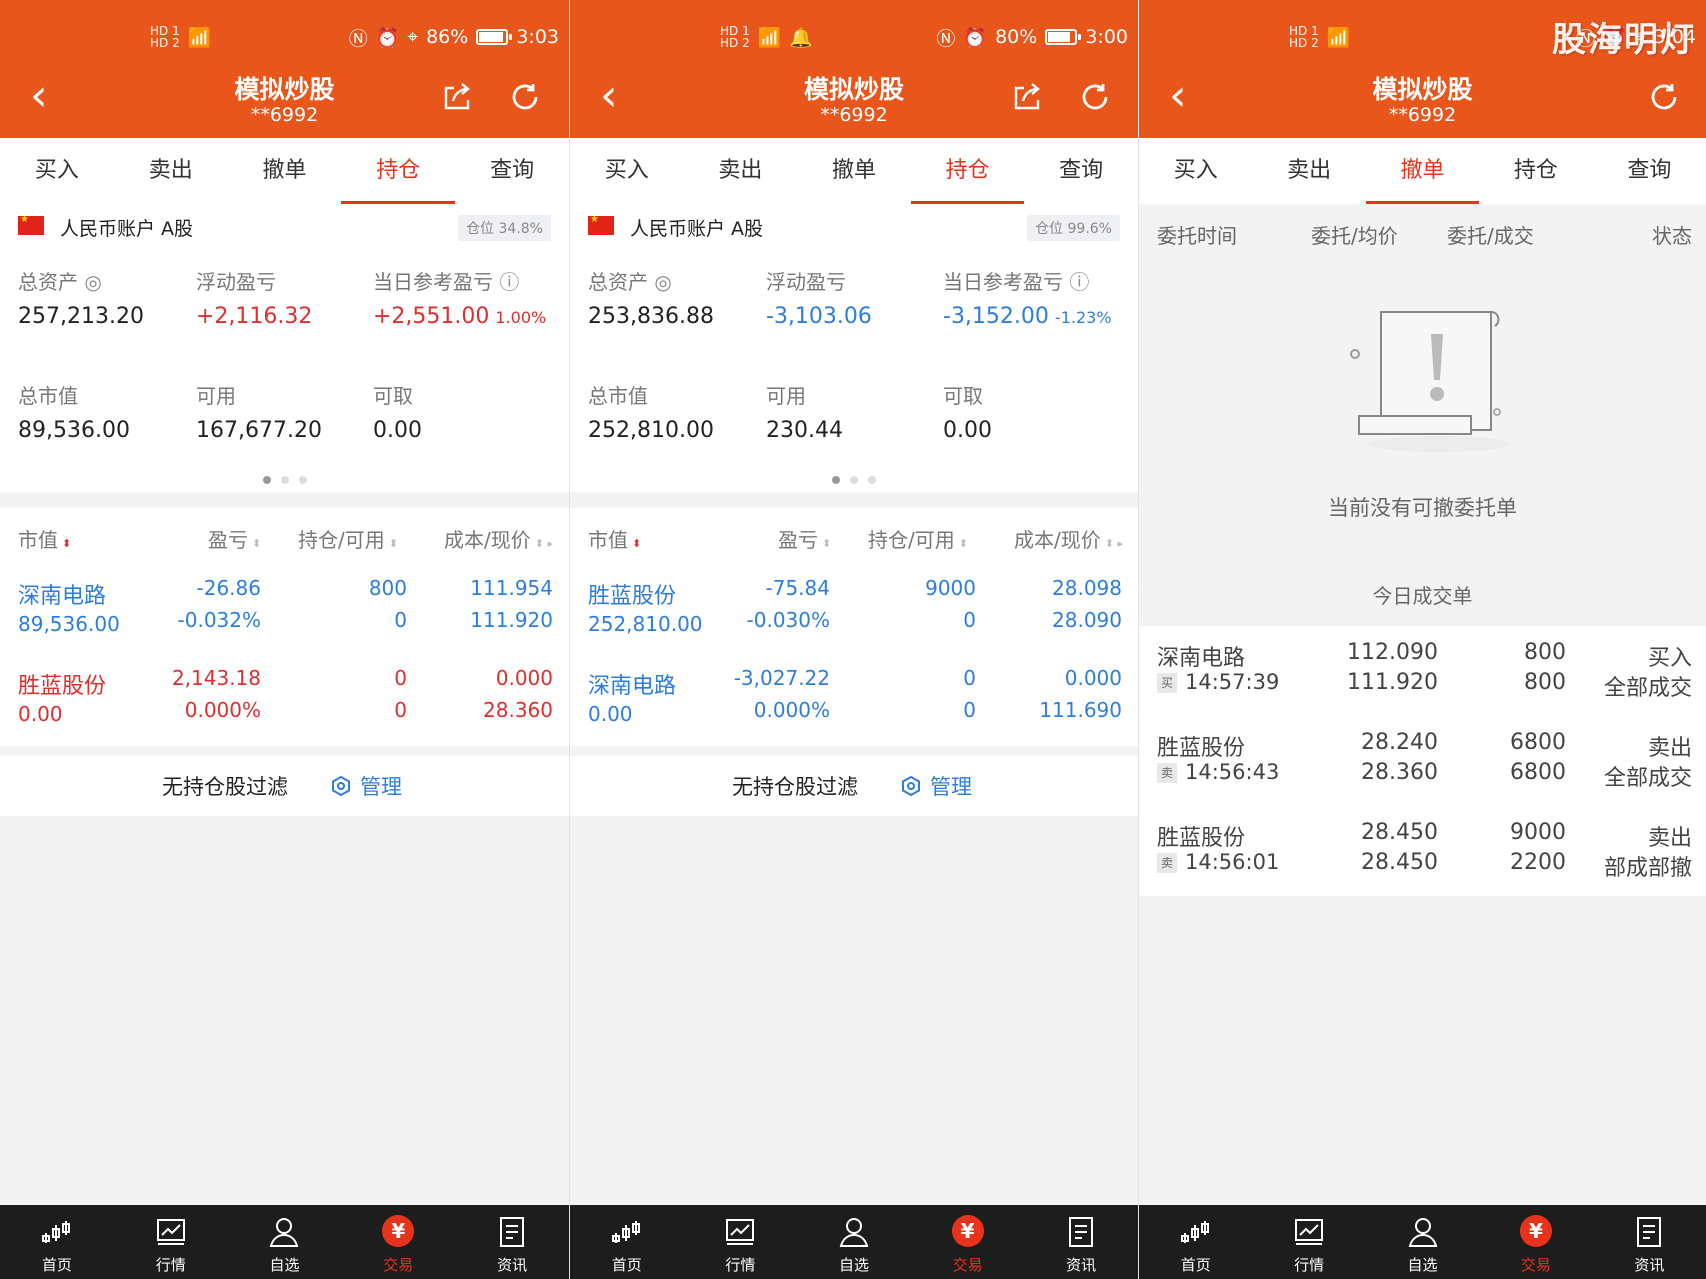 Image resolution: width=1706 pixels, height=1279 pixels. What do you see at coordinates (1081, 1232) in the screenshot?
I see `document-icon` at bounding box center [1081, 1232].